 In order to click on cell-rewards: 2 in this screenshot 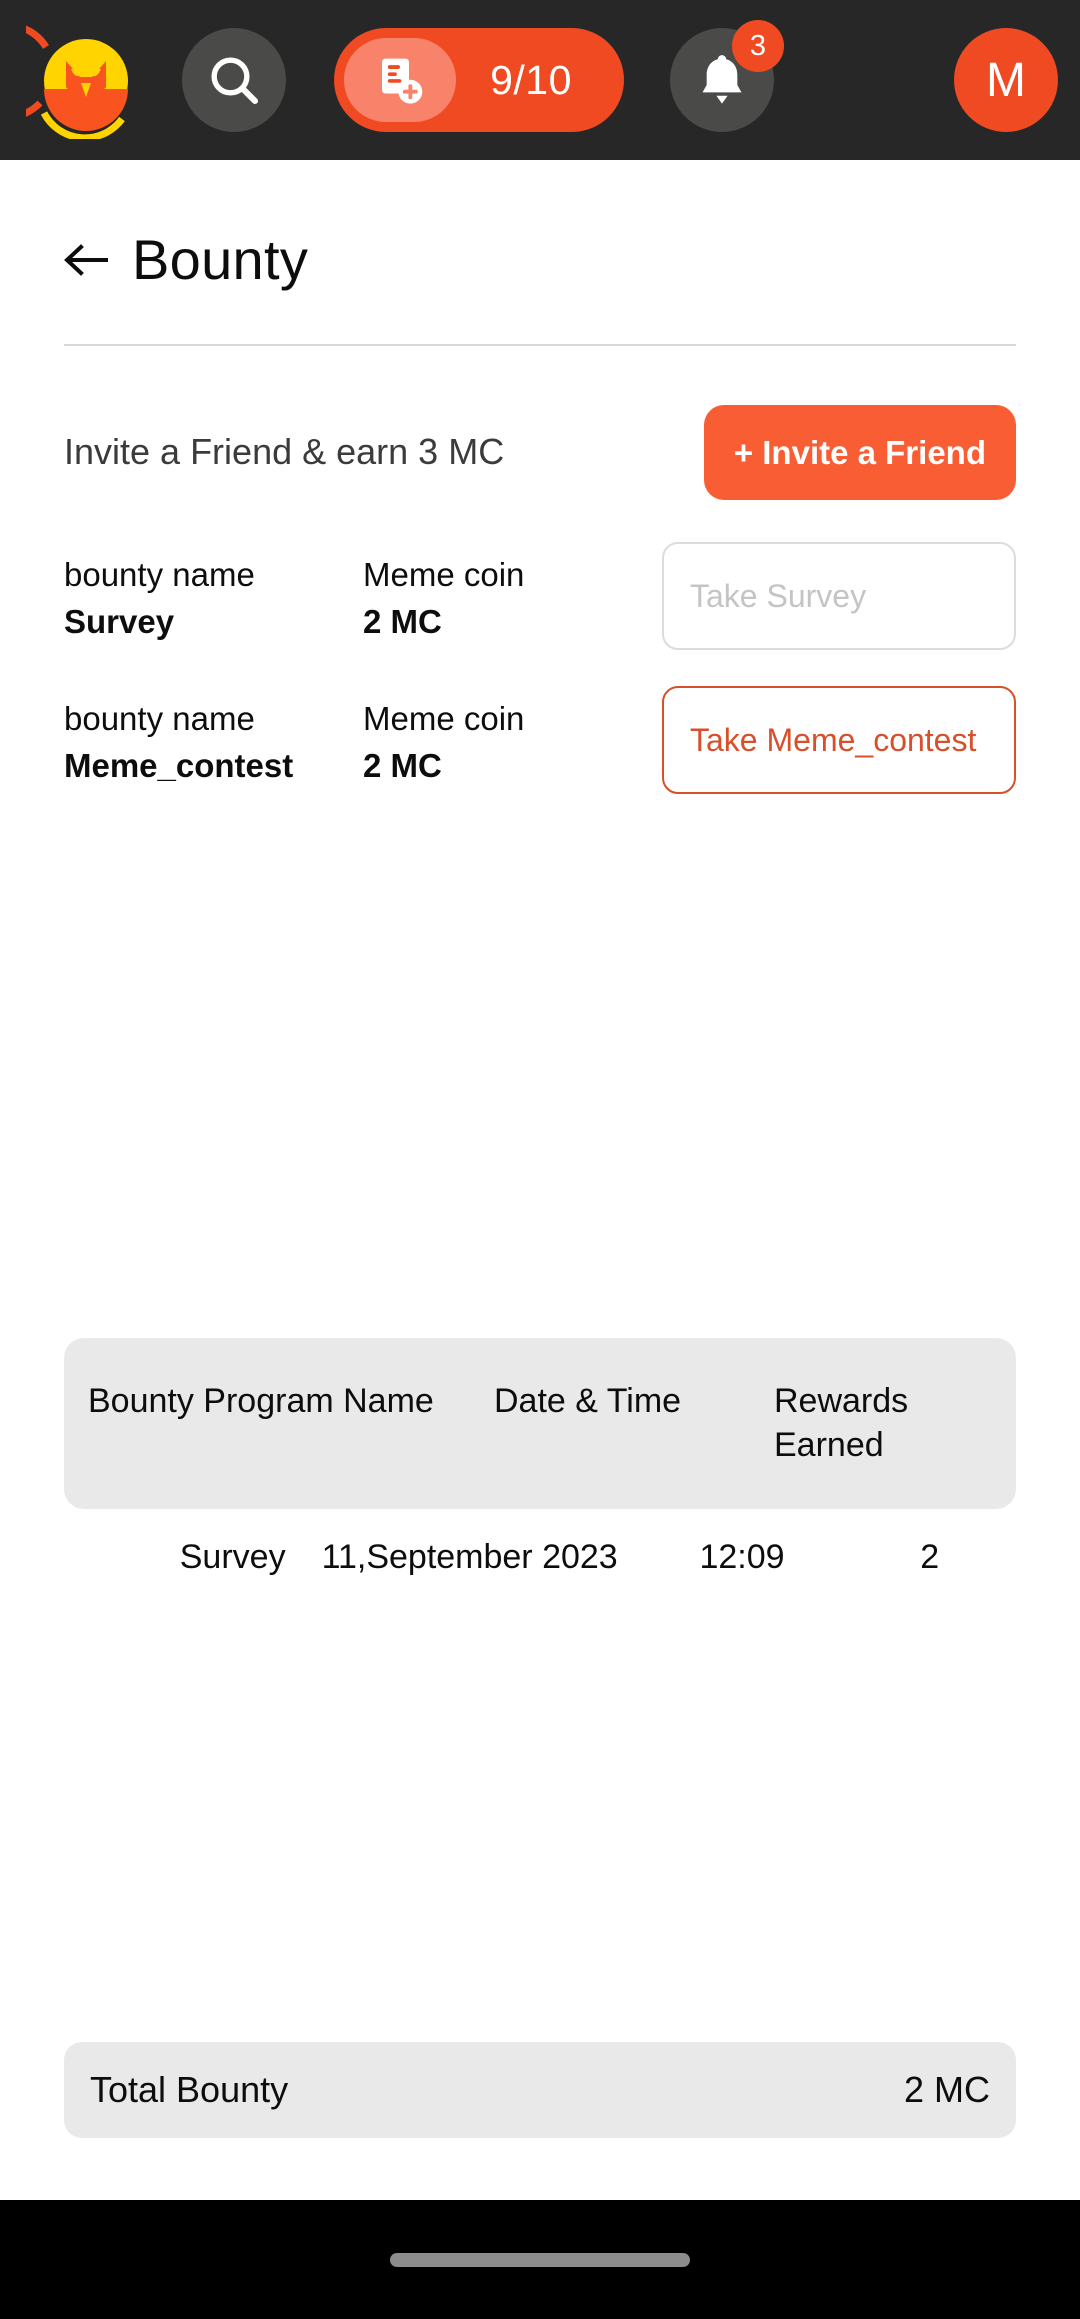, I will do `click(930, 1557)`.